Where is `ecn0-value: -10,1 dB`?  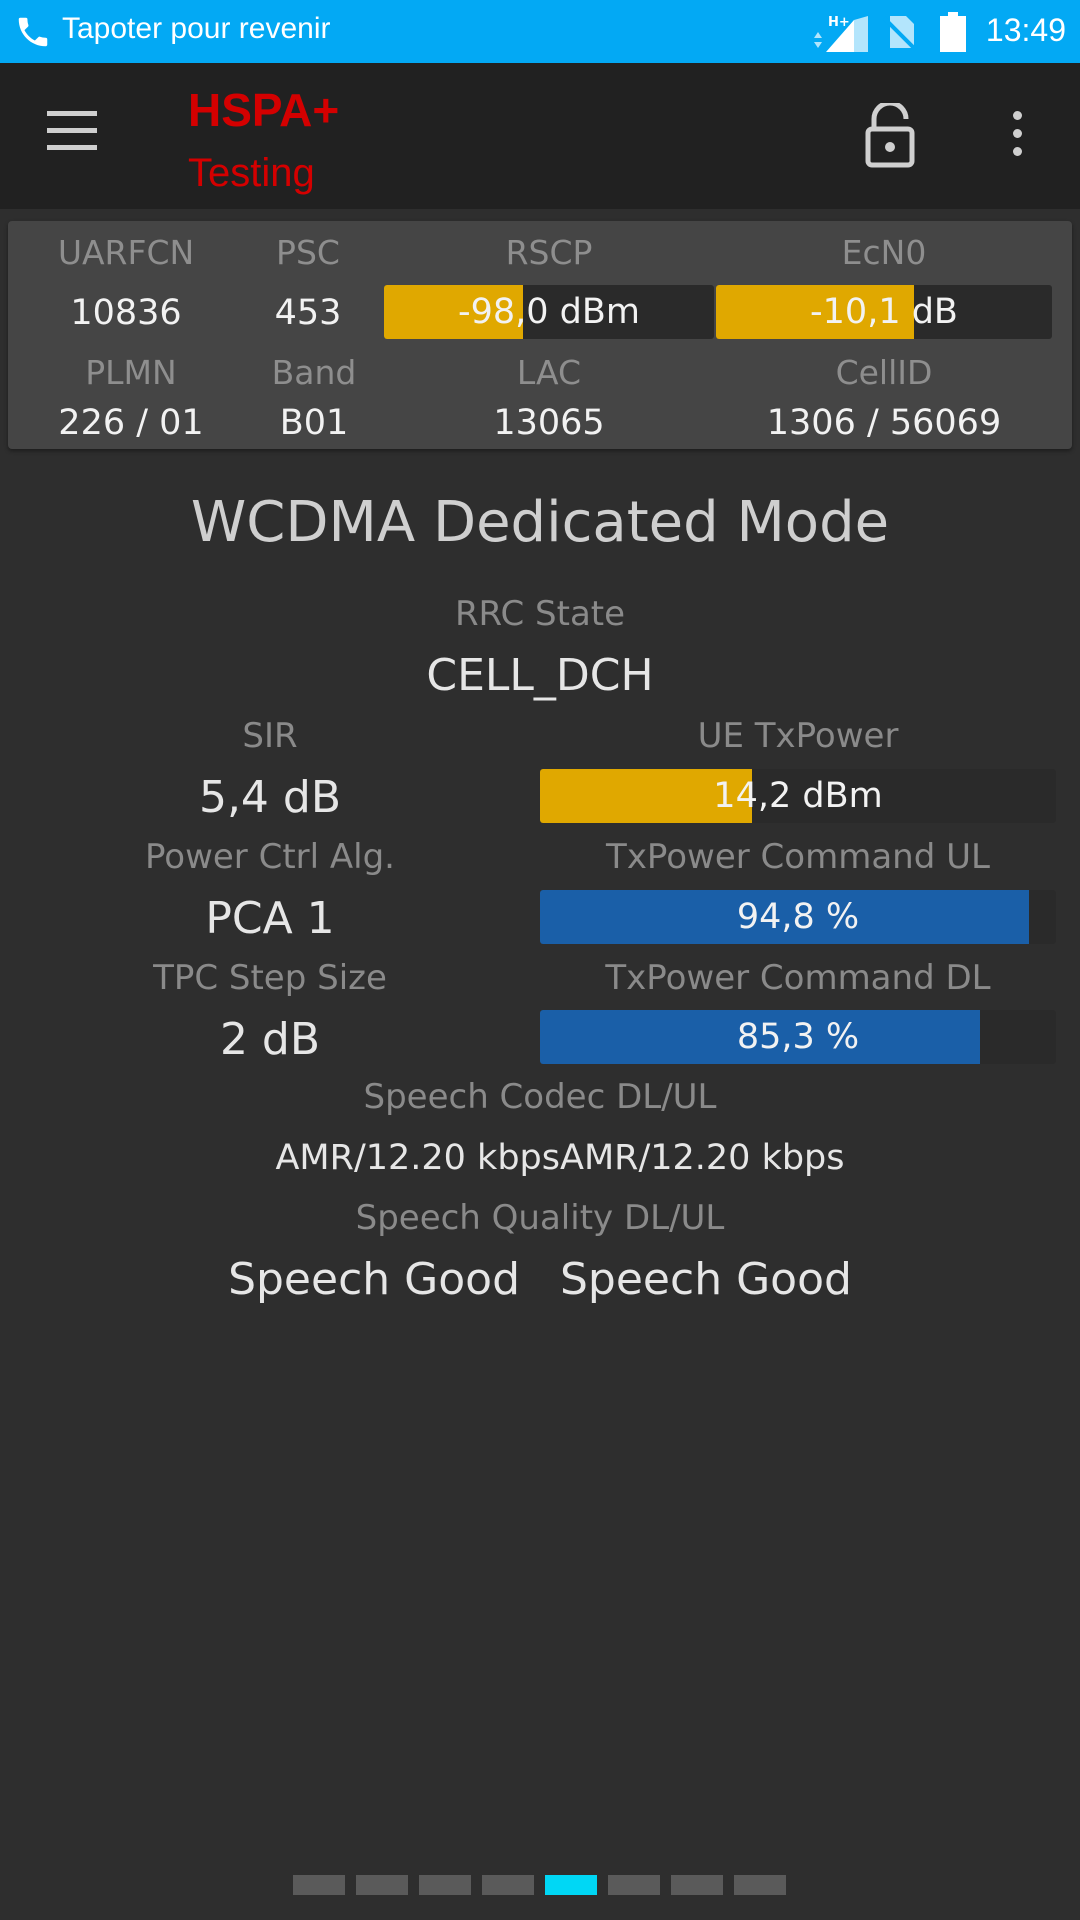 ecn0-value: -10,1 dB is located at coordinates (884, 312).